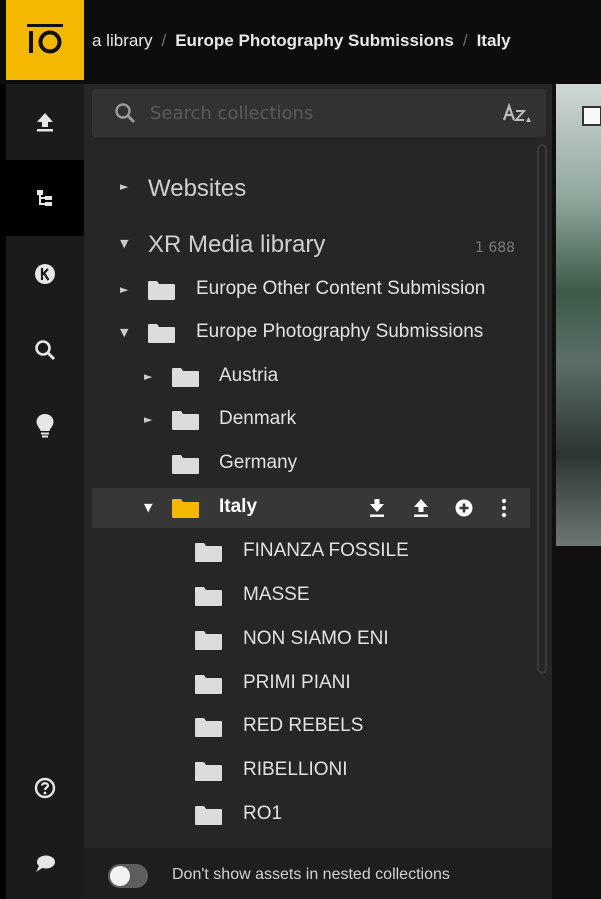  I want to click on tree-item-europe-photography: ▼ Europe Photography Submissions, so click(311, 333).